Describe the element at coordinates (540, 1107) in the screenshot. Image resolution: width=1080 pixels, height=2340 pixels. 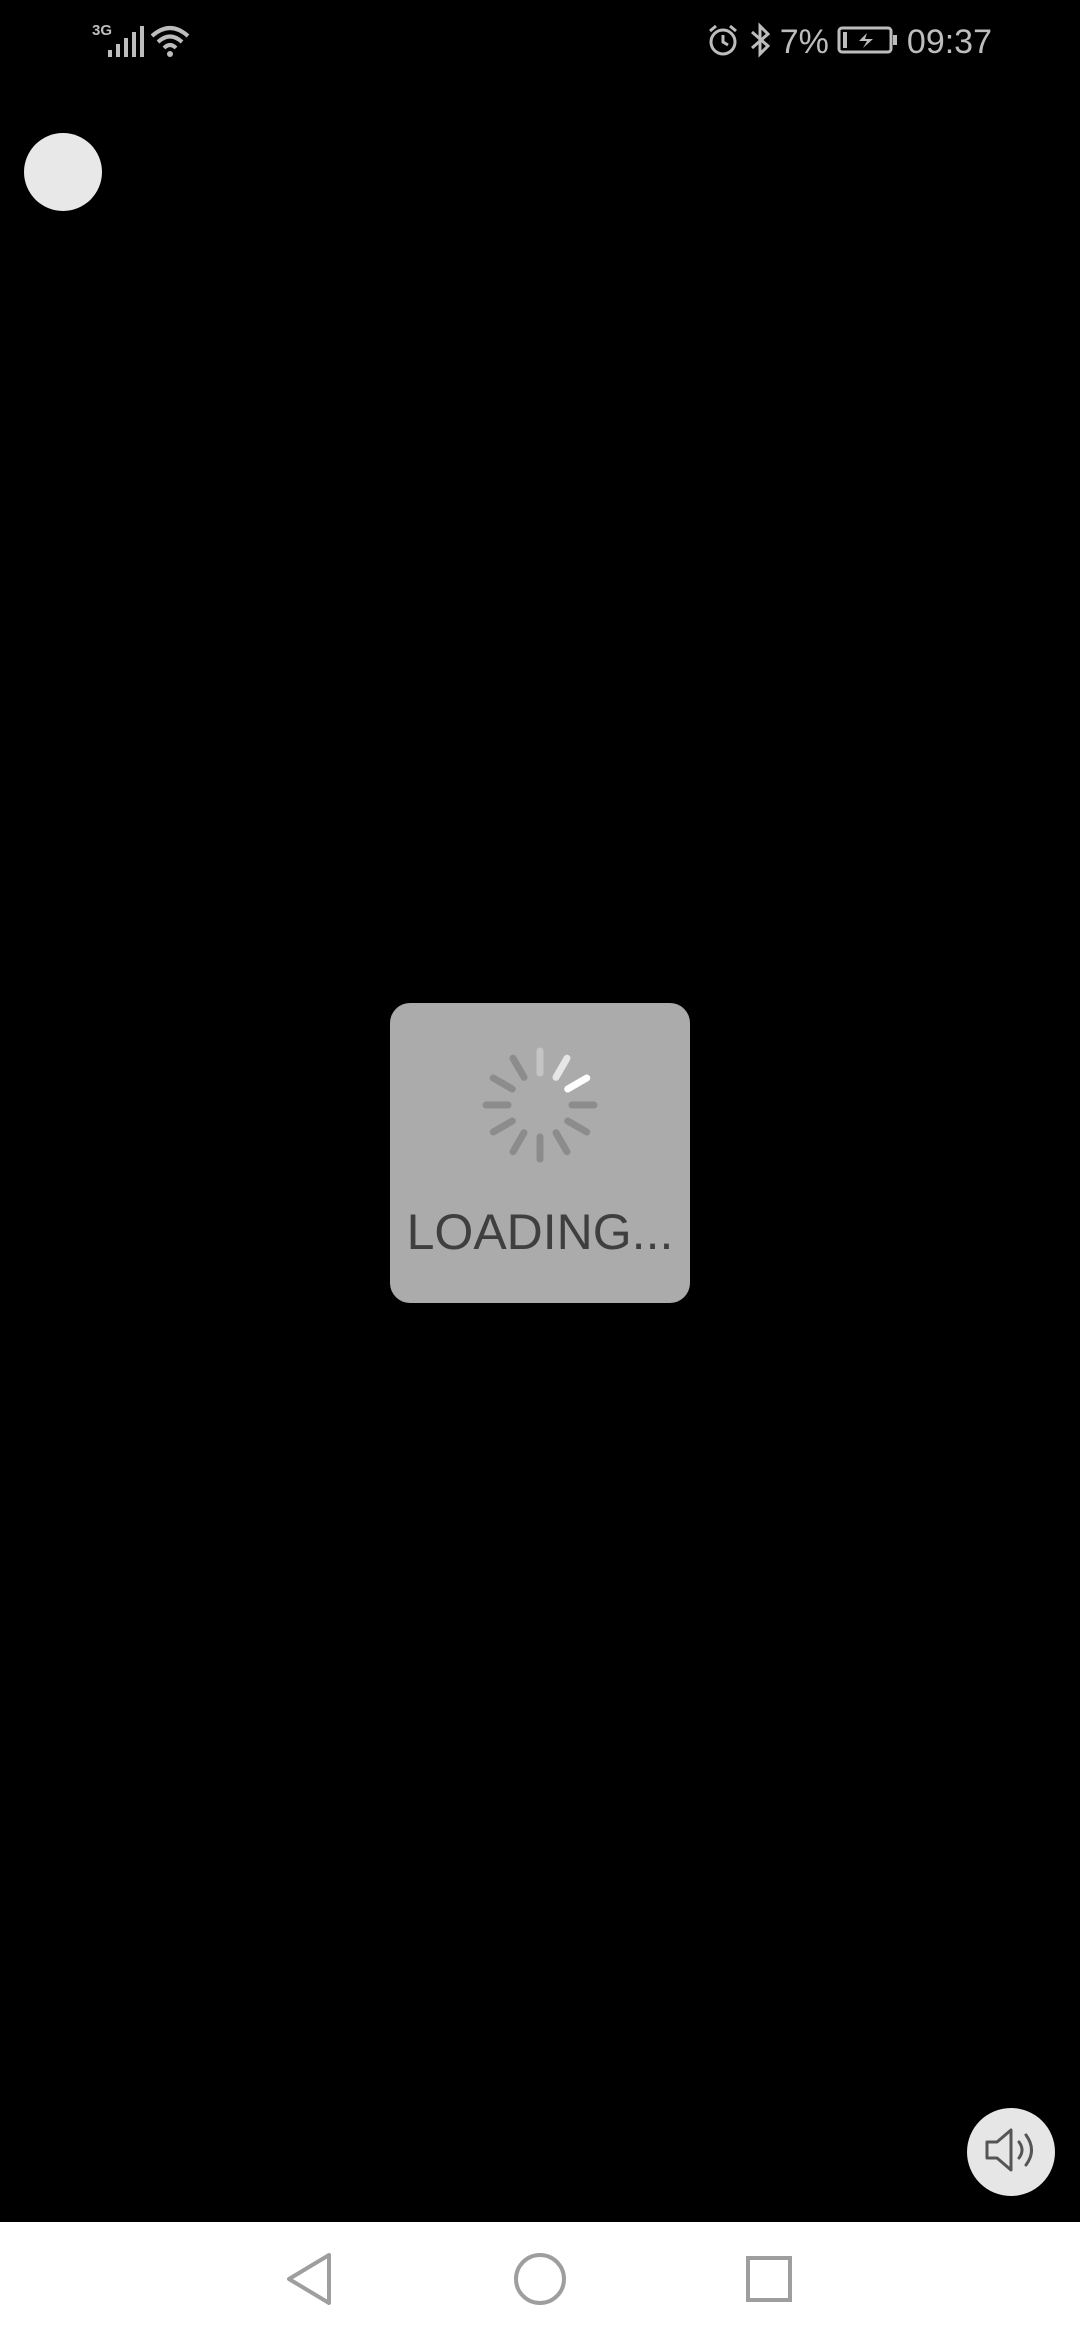
I see `loading-spinner-icon` at that location.